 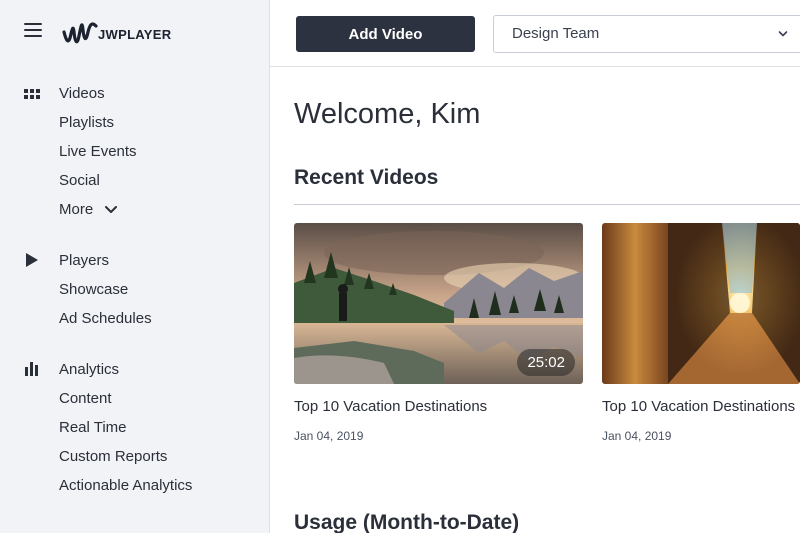 I want to click on brand-header: JWPLAYER, so click(x=135, y=33).